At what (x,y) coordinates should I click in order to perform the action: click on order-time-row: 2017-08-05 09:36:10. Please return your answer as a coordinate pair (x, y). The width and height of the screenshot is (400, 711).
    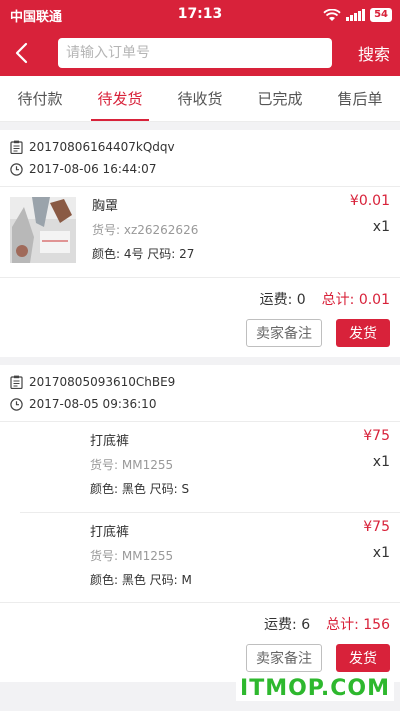
    Looking at the image, I should click on (200, 404).